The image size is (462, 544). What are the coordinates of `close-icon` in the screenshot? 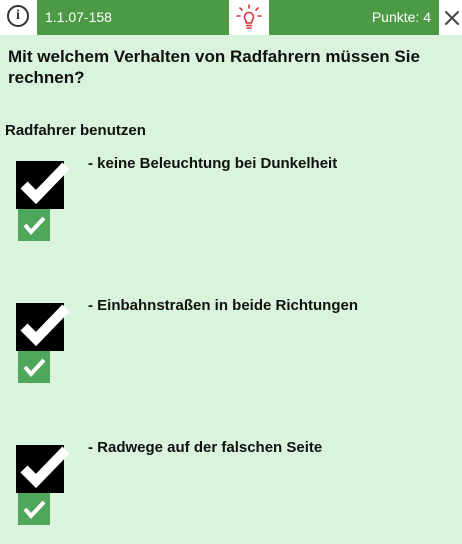 It's located at (451, 17).